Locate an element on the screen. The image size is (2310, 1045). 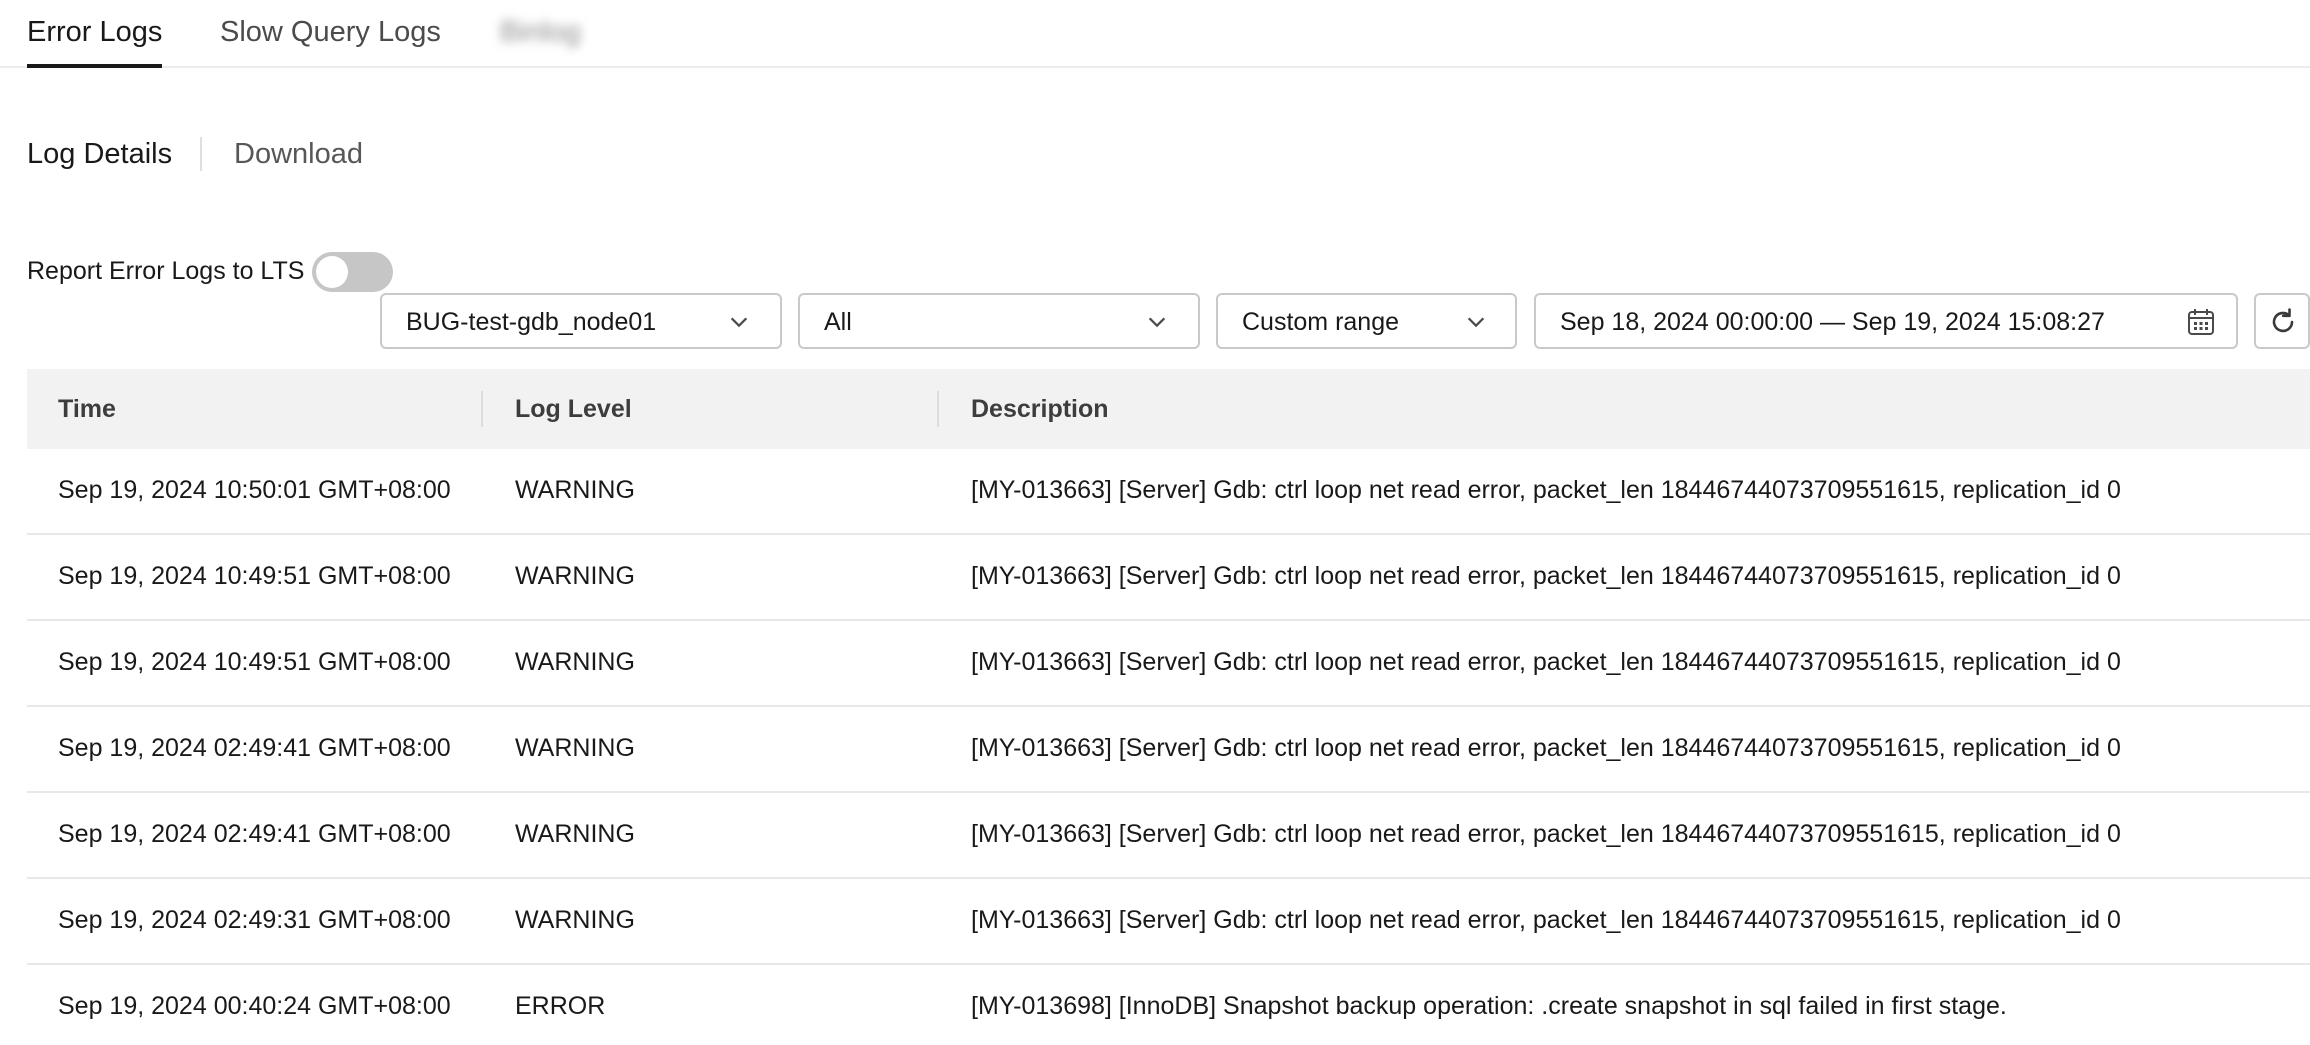
cell-time: Sep 19, 2024 02:49:31 GMT+08:00 is located at coordinates (254, 920).